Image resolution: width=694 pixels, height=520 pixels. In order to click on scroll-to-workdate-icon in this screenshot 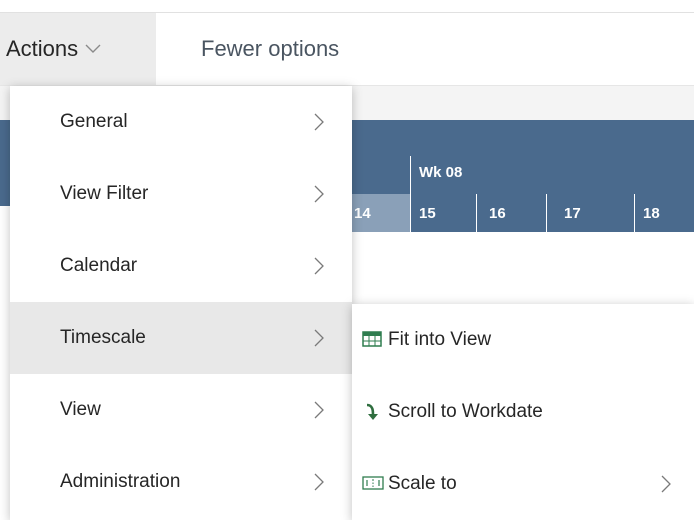, I will do `click(372, 414)`.